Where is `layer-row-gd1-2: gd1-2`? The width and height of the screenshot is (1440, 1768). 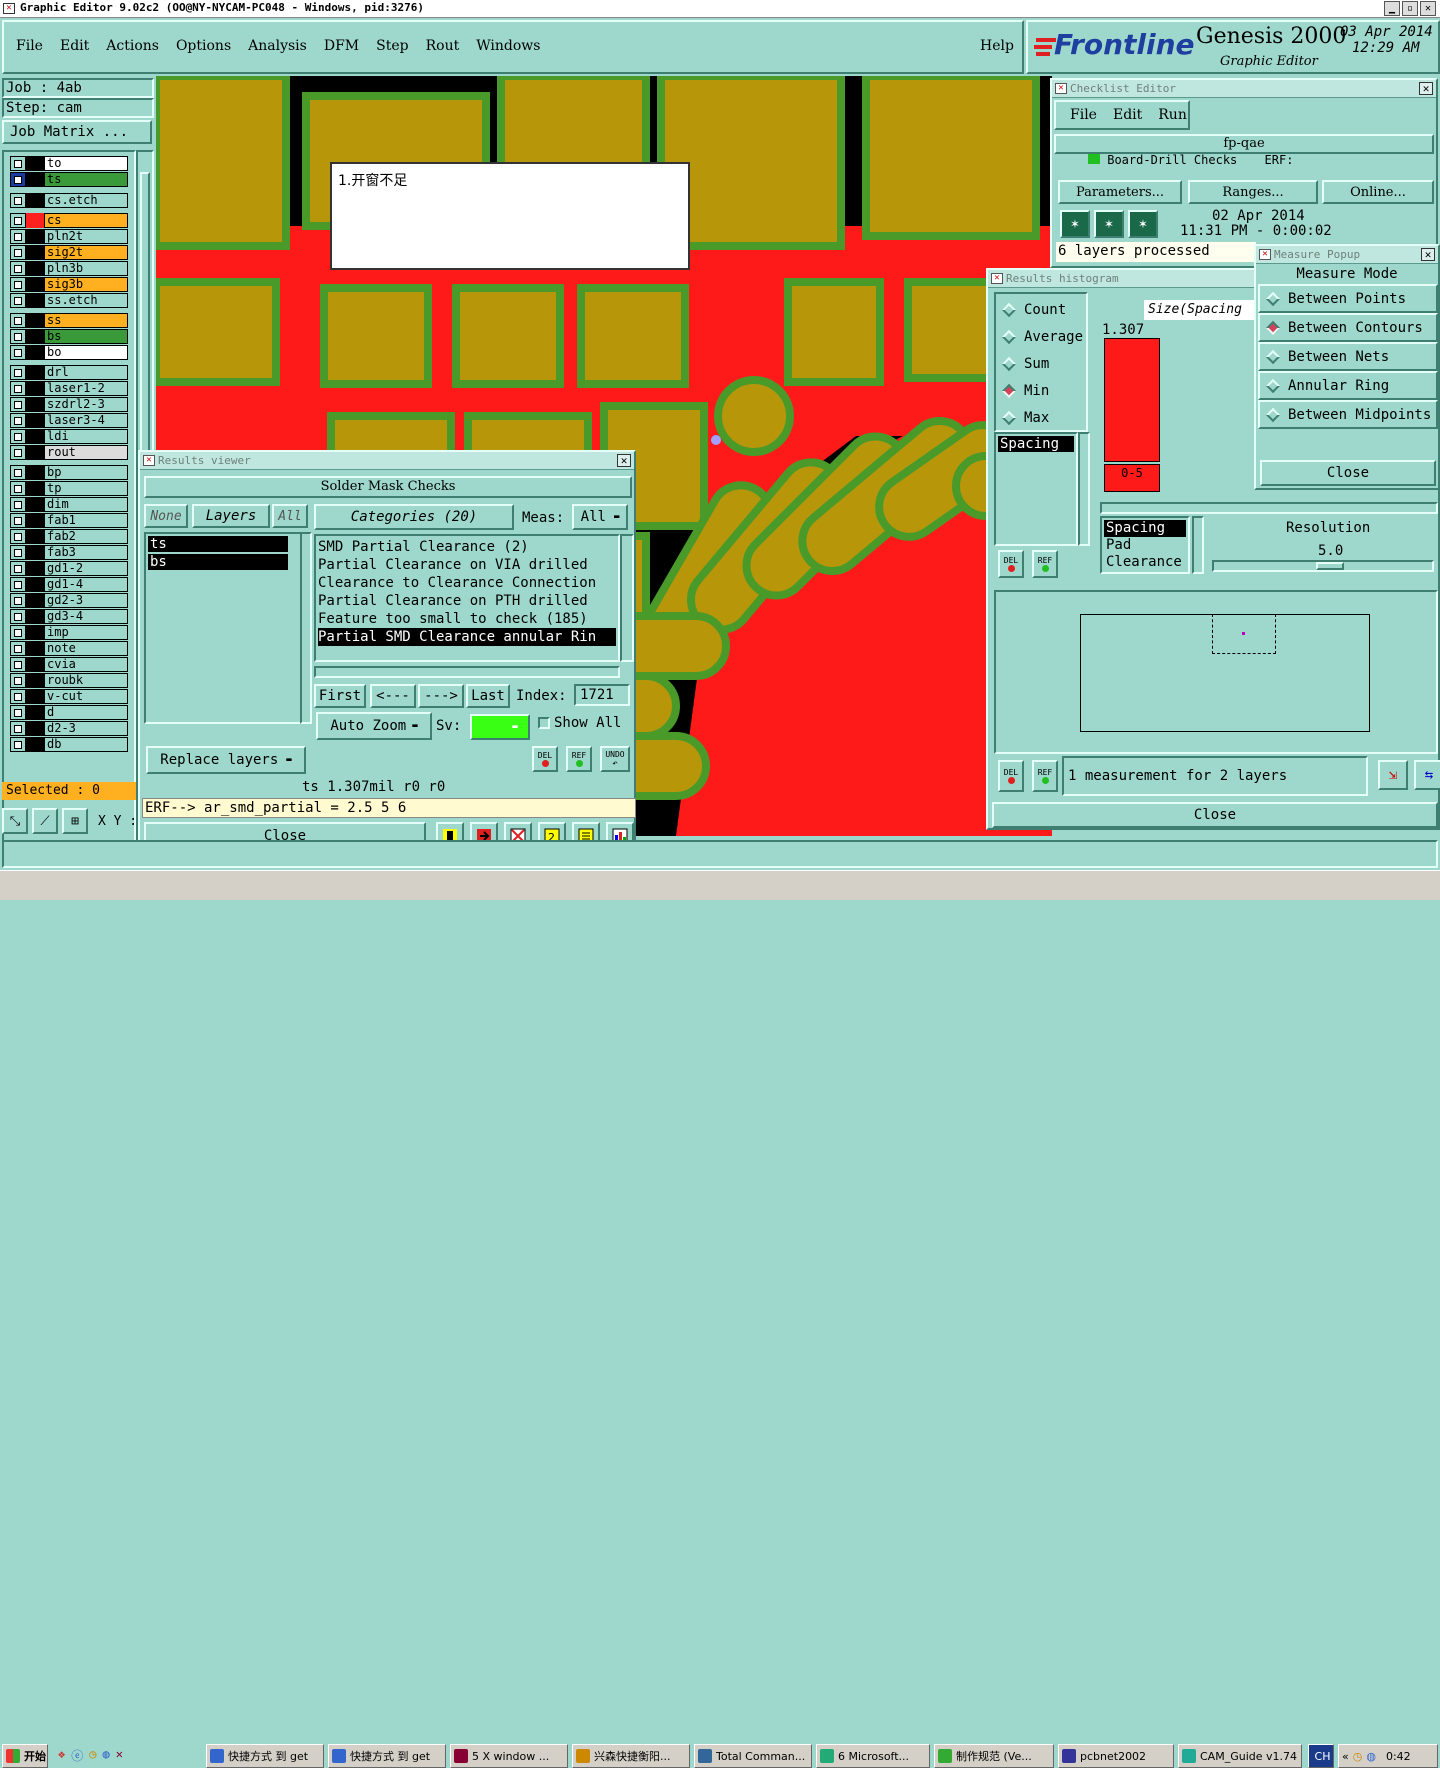 layer-row-gd1-2: gd1-2 is located at coordinates (69, 568).